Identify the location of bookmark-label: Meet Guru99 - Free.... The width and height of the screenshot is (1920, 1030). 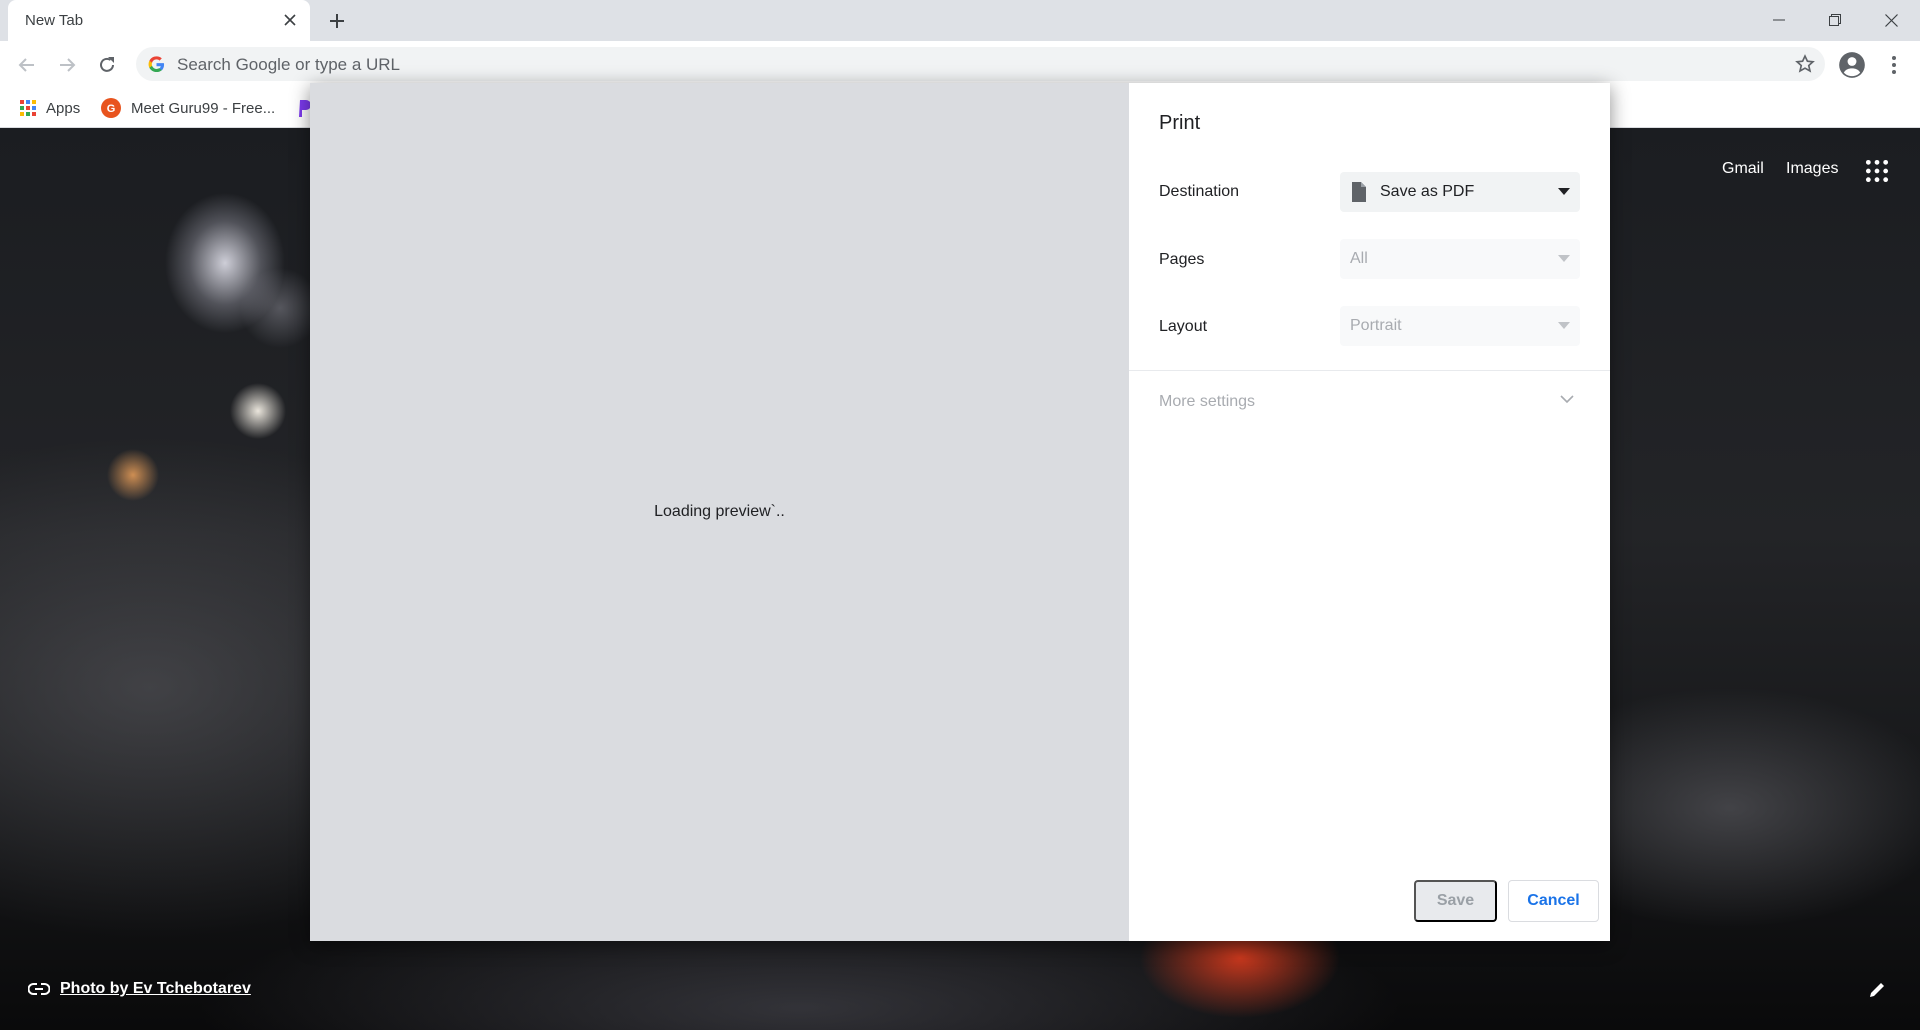
(203, 108).